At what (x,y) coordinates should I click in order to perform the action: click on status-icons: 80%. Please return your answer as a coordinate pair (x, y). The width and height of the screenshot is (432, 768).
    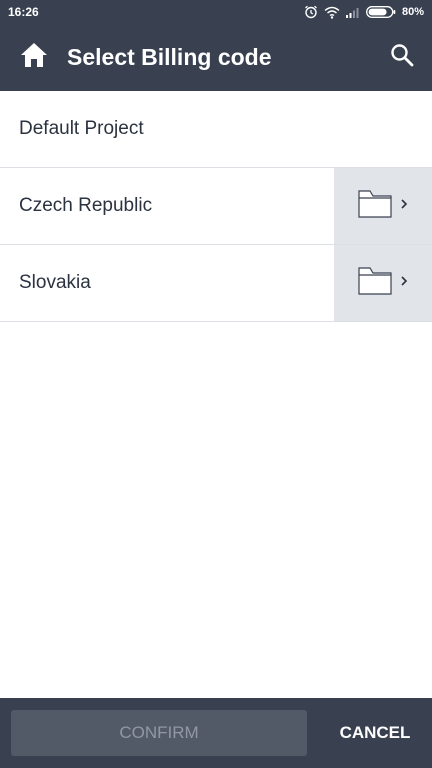
    Looking at the image, I should click on (364, 12).